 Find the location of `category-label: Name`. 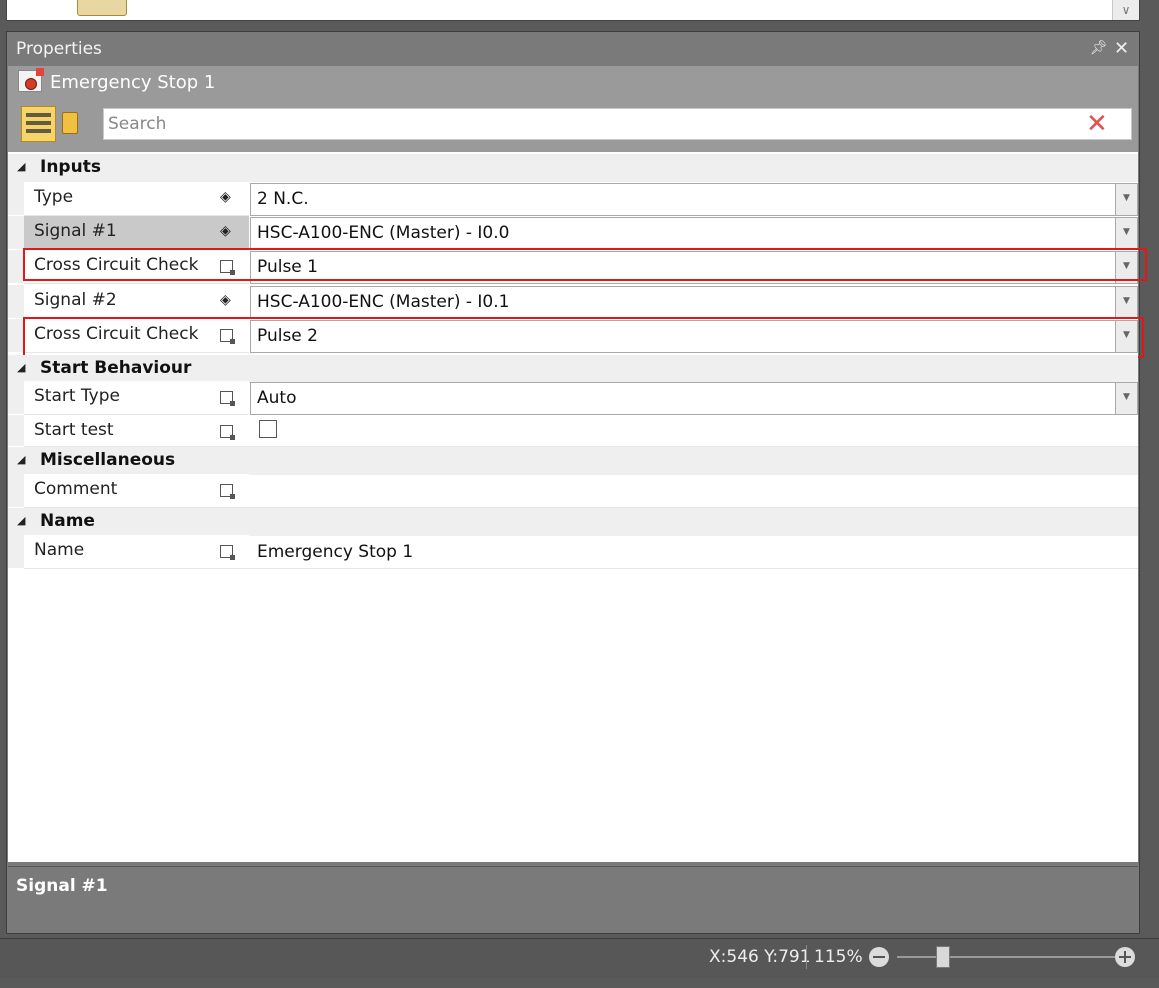

category-label: Name is located at coordinates (67, 521).